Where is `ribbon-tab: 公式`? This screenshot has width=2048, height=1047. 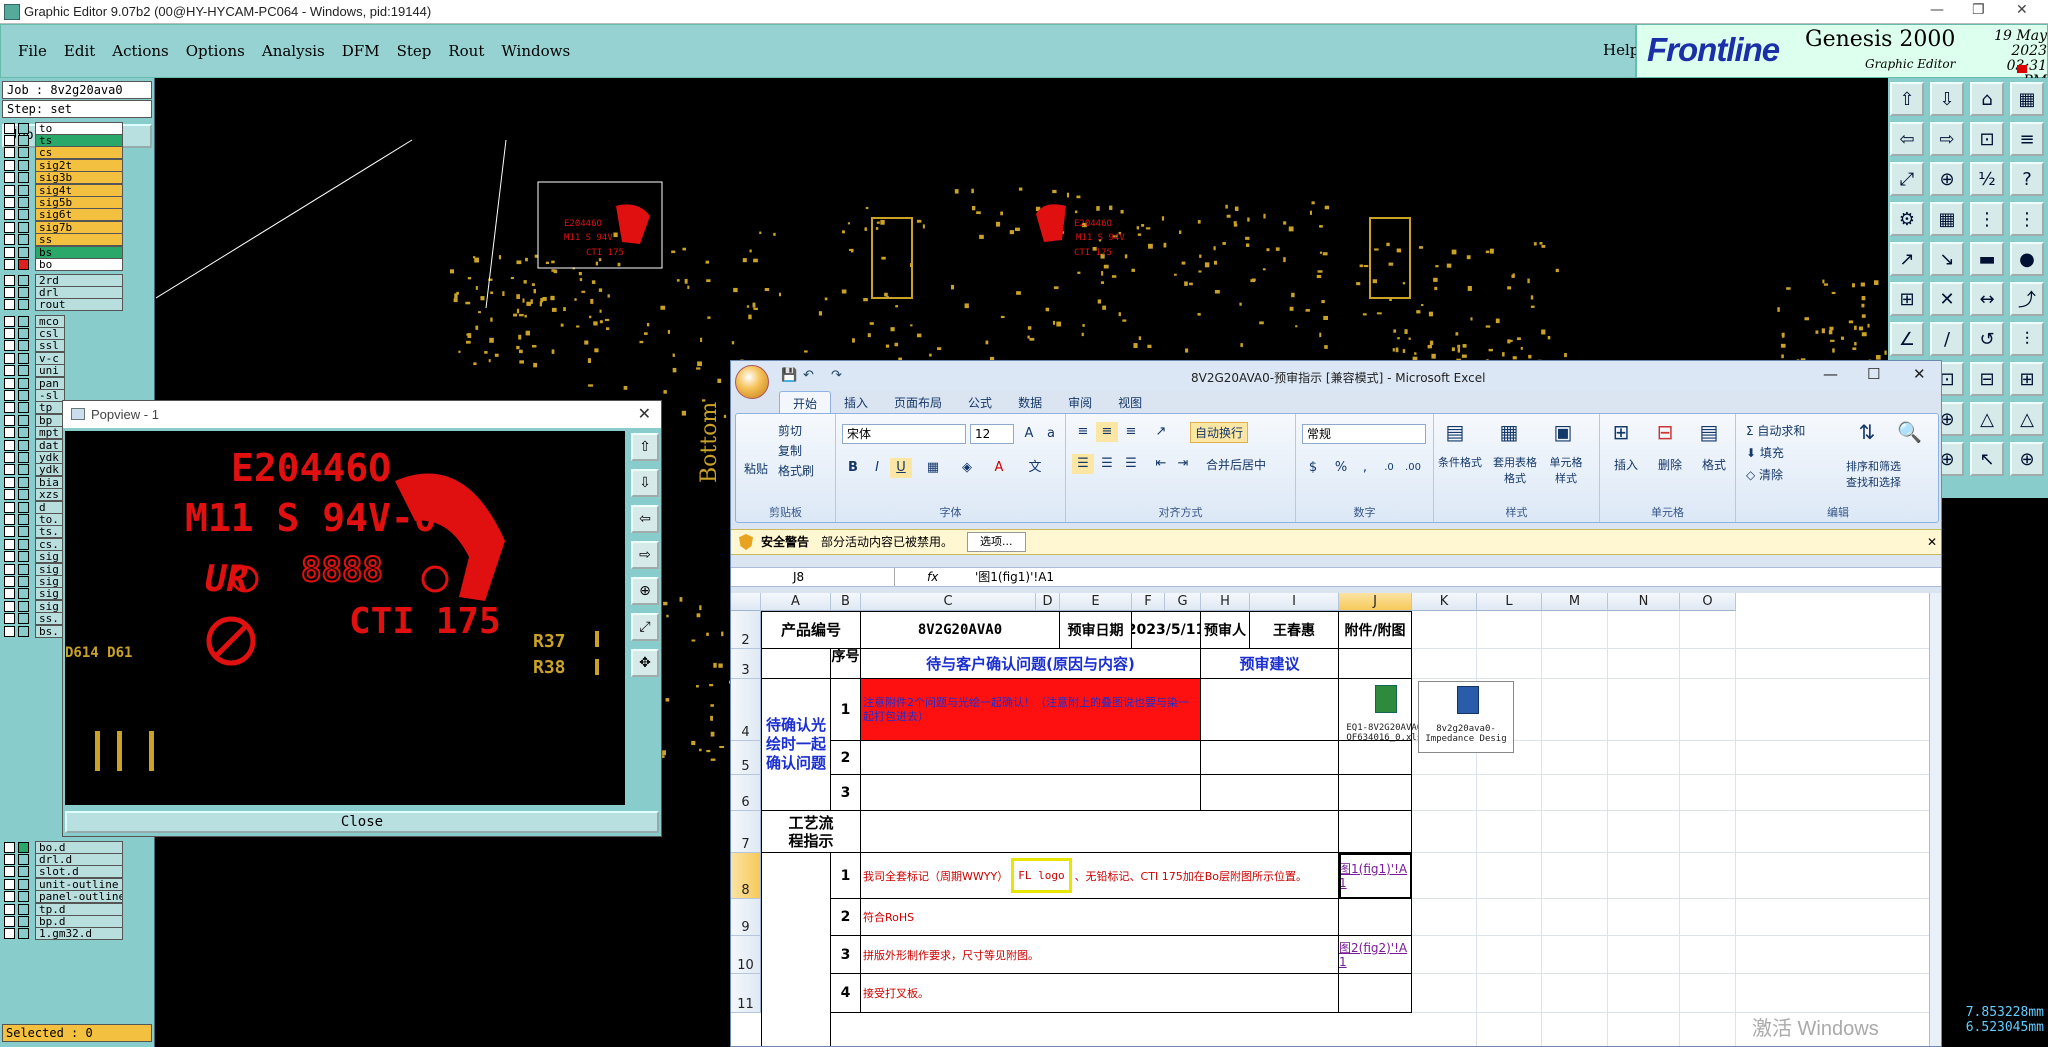
ribbon-tab: 公式 is located at coordinates (980, 402).